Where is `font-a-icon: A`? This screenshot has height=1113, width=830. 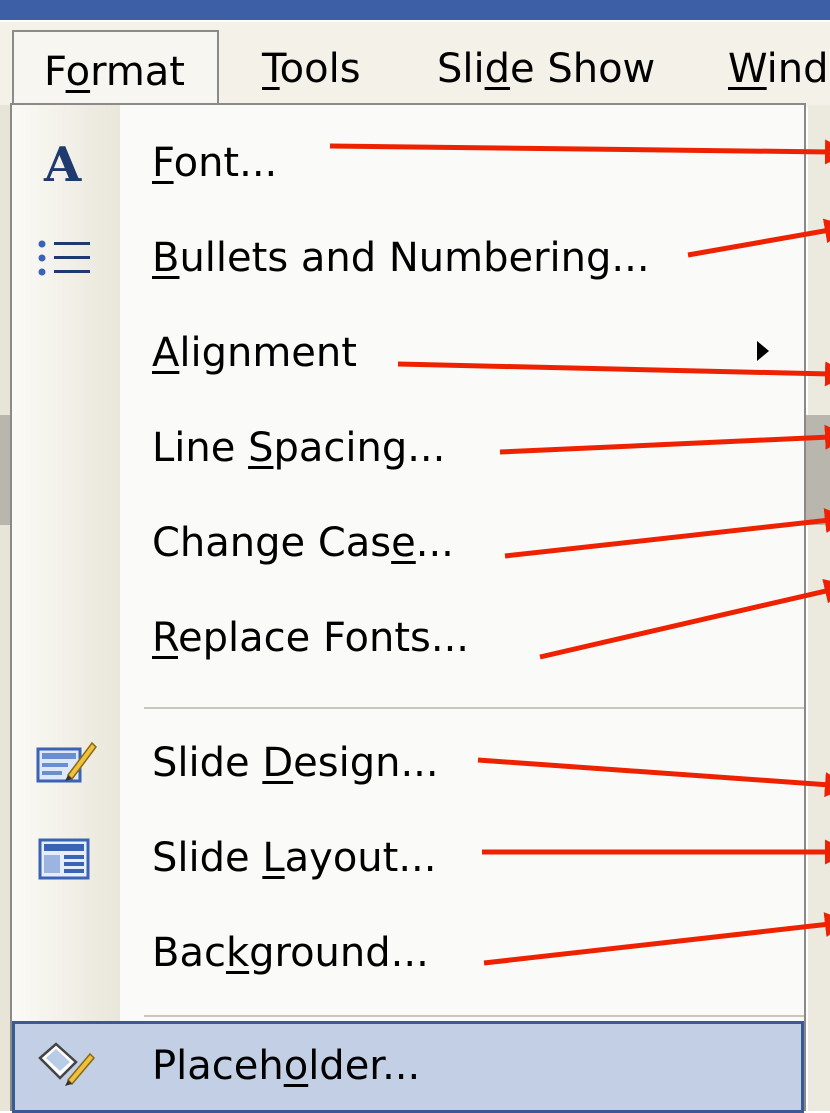
font-a-icon: A is located at coordinates (66, 165).